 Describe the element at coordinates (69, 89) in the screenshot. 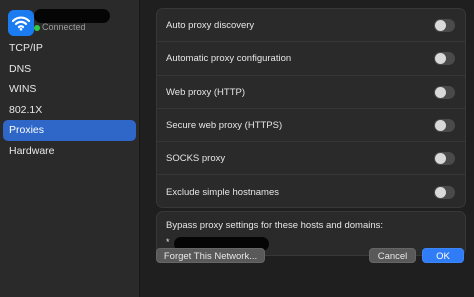

I see `sidebar-item-wins: WINS` at that location.